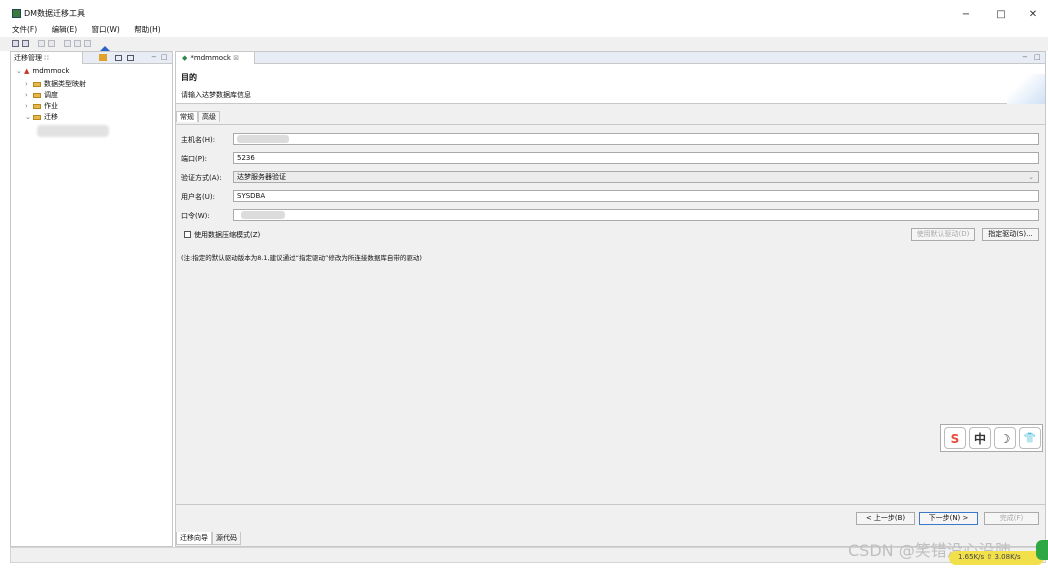 The image size is (1048, 569). Describe the element at coordinates (236, 58) in the screenshot. I see `close-tab-icon: ⊠` at that location.